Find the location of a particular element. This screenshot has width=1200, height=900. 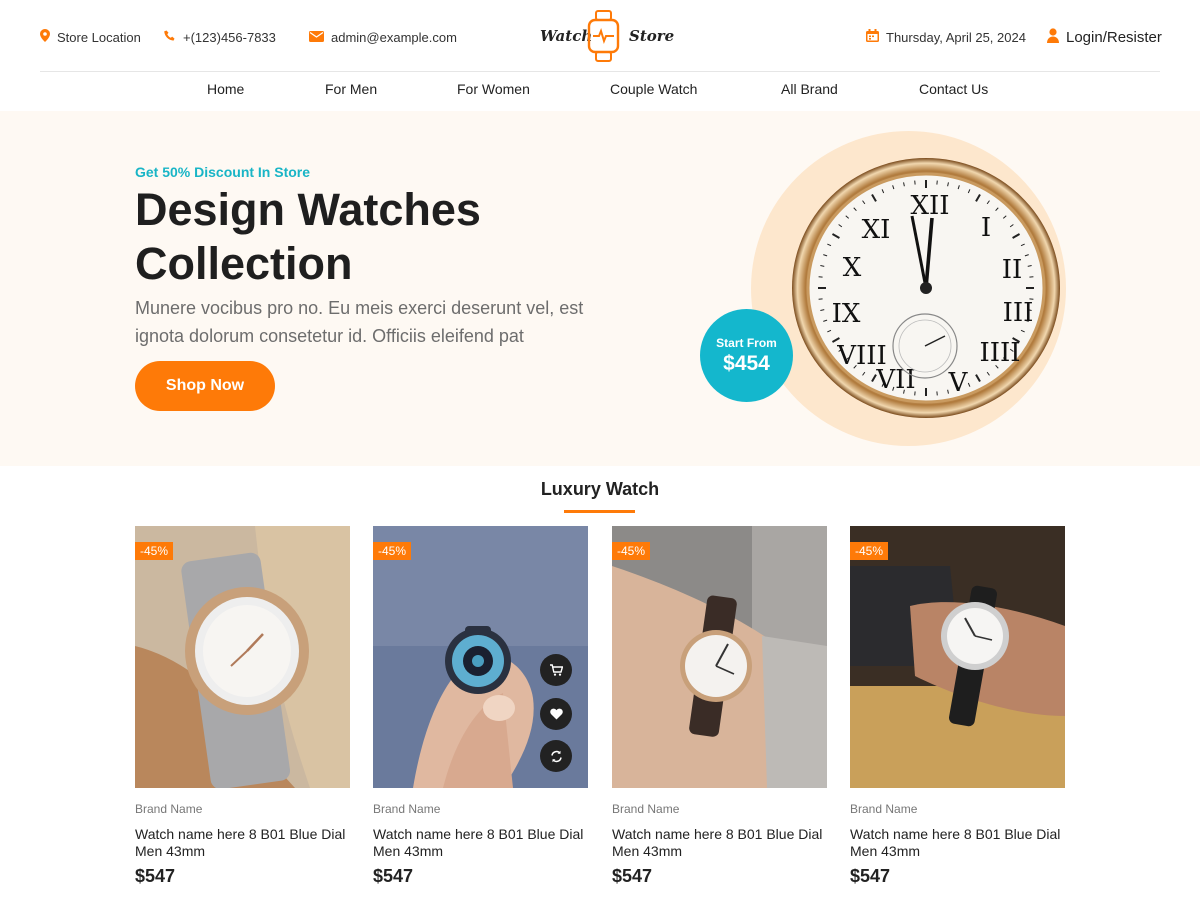

add-to-cart-button is located at coordinates (556, 670).